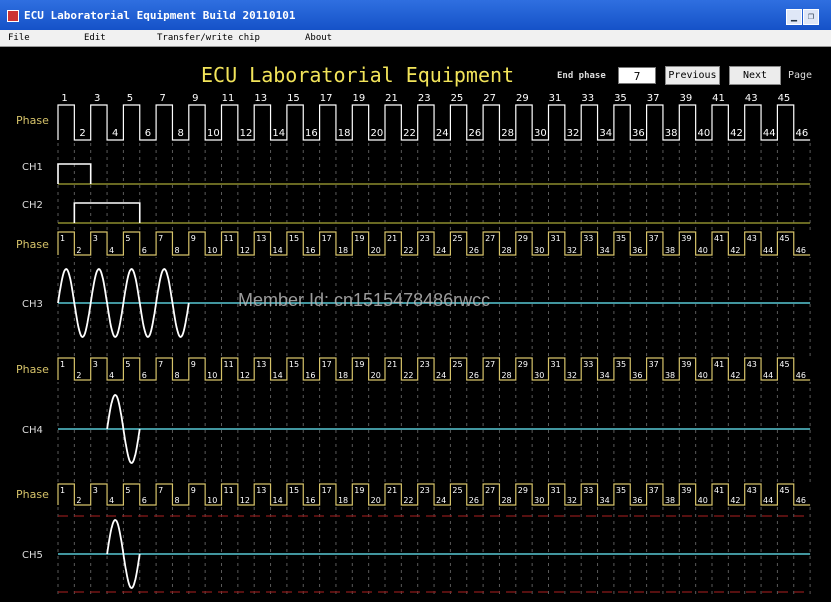 This screenshot has width=831, height=602. Describe the element at coordinates (162, 98) in the screenshot. I see `phase-number: 7` at that location.